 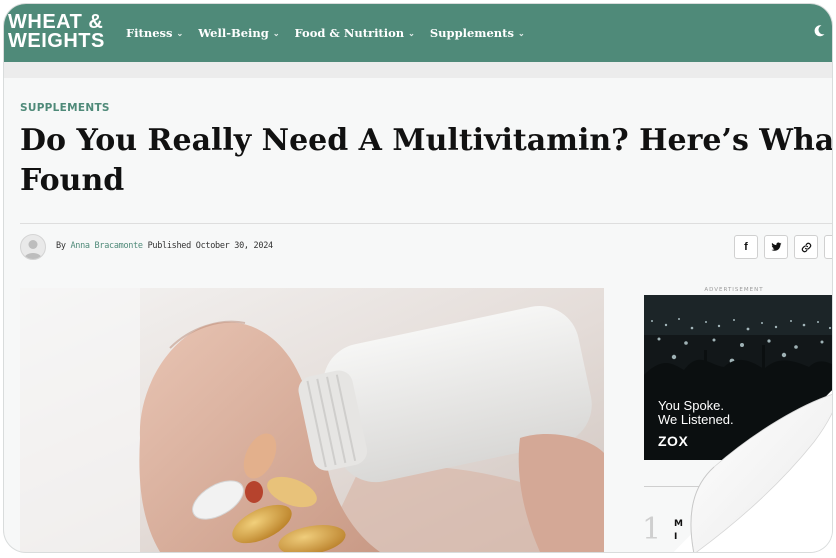 I want to click on ad-headline: You Spoke. We Listened., so click(x=696, y=413).